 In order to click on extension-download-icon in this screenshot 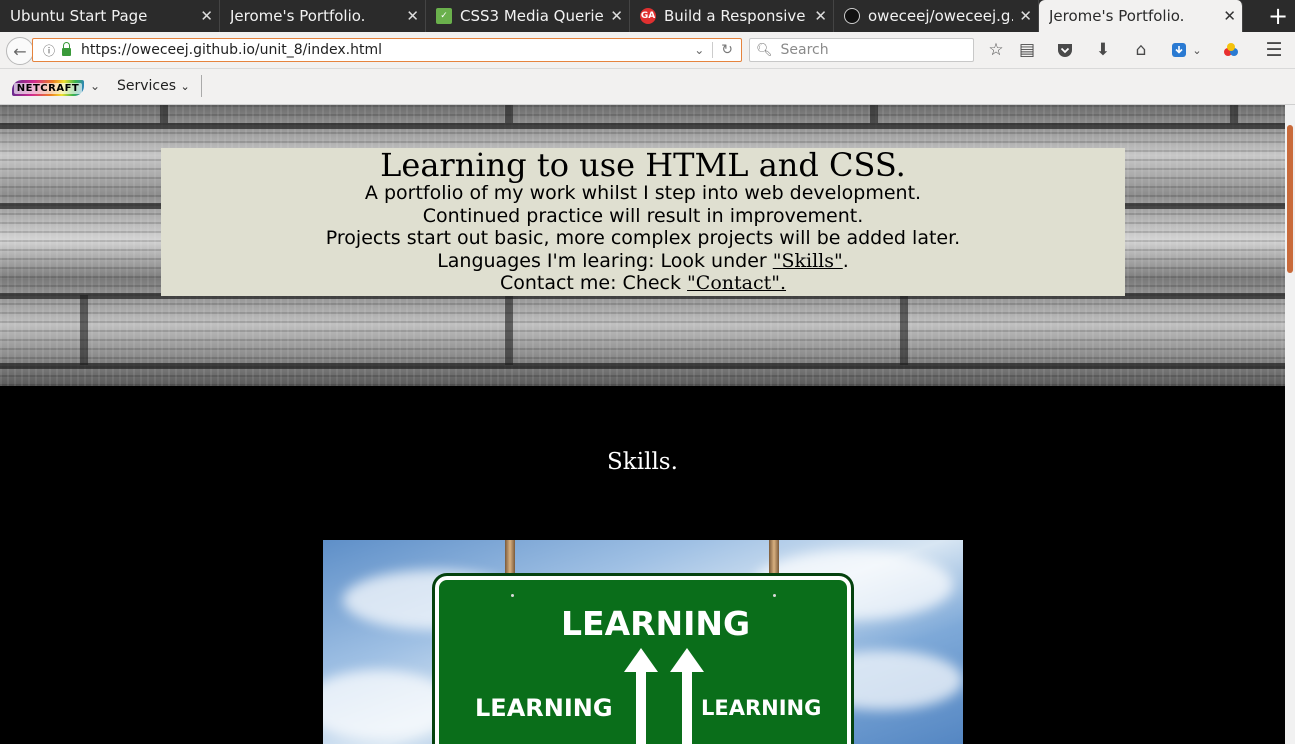, I will do `click(1179, 50)`.